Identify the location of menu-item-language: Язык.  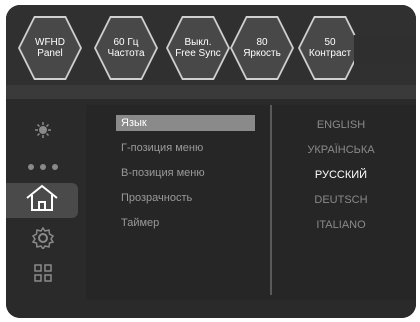
(185, 123).